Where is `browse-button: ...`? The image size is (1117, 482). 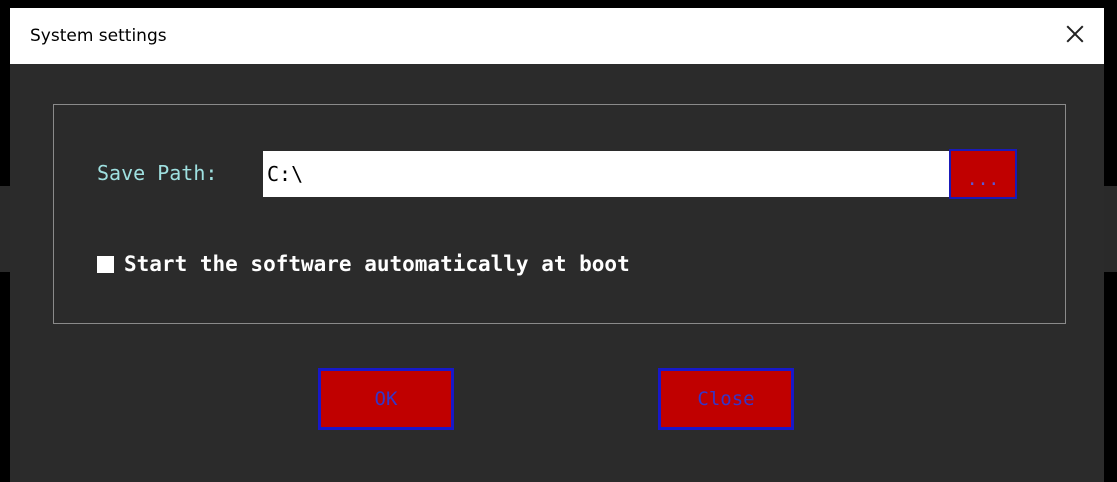 browse-button: ... is located at coordinates (983, 174).